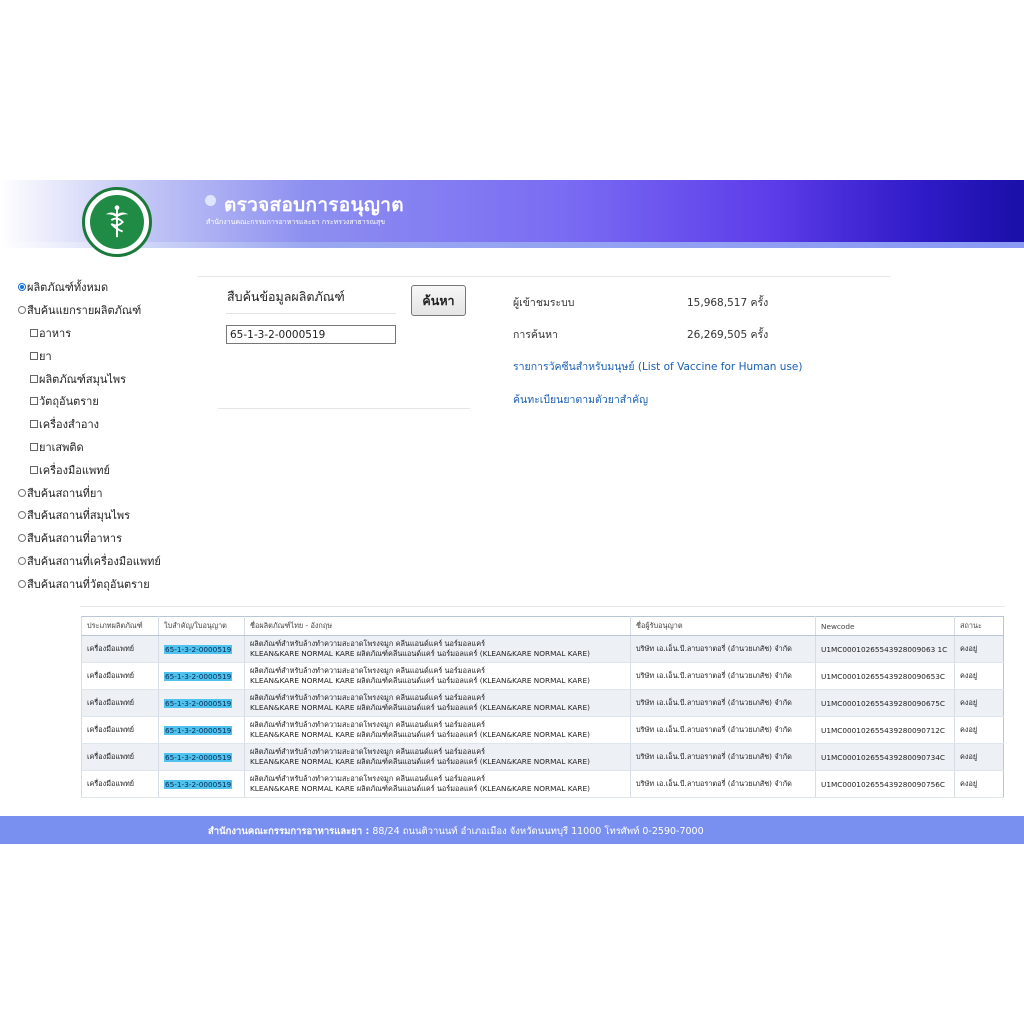 The width and height of the screenshot is (1024, 1024). Describe the element at coordinates (438, 300) in the screenshot. I see `search-button: ค้นหา` at that location.